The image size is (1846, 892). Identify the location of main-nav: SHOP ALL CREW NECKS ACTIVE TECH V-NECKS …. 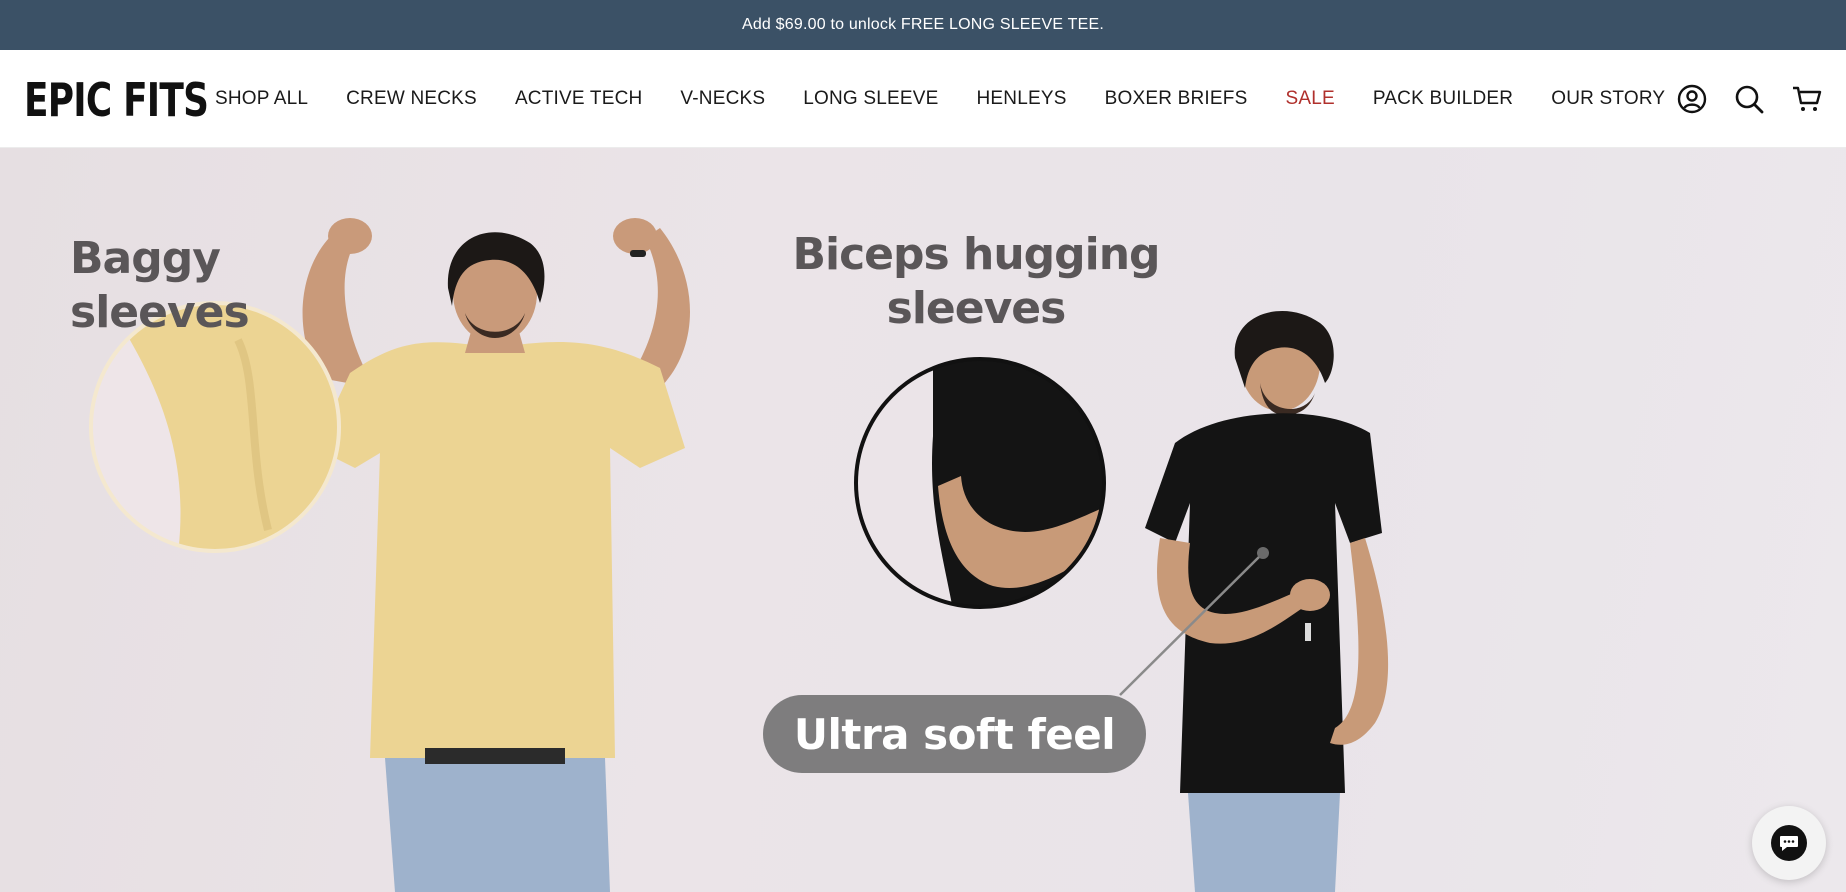
(940, 99).